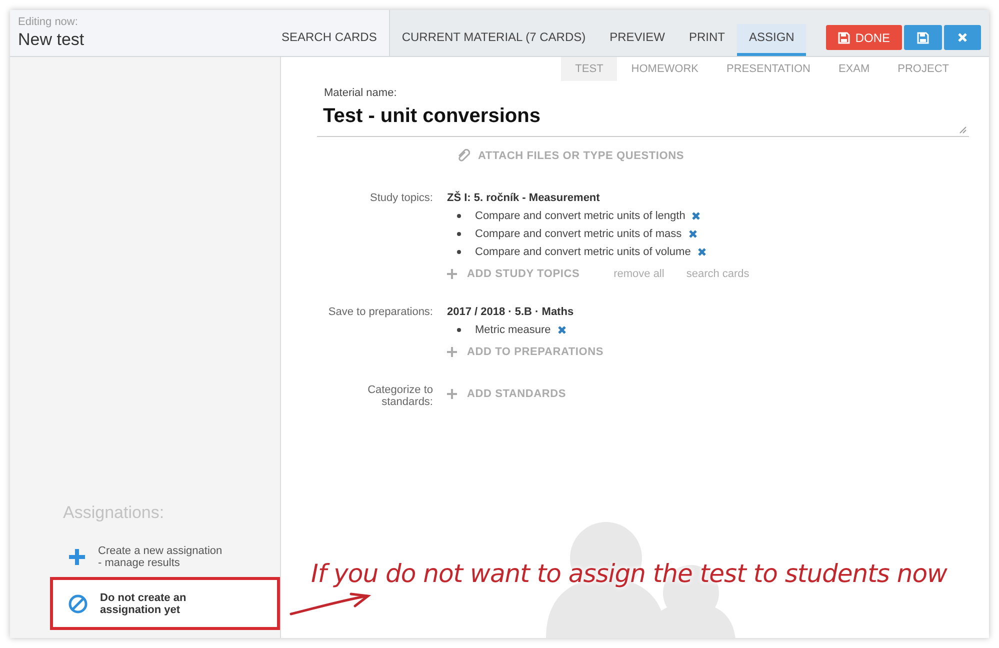  I want to click on list-item: Metric measure, so click(513, 330).